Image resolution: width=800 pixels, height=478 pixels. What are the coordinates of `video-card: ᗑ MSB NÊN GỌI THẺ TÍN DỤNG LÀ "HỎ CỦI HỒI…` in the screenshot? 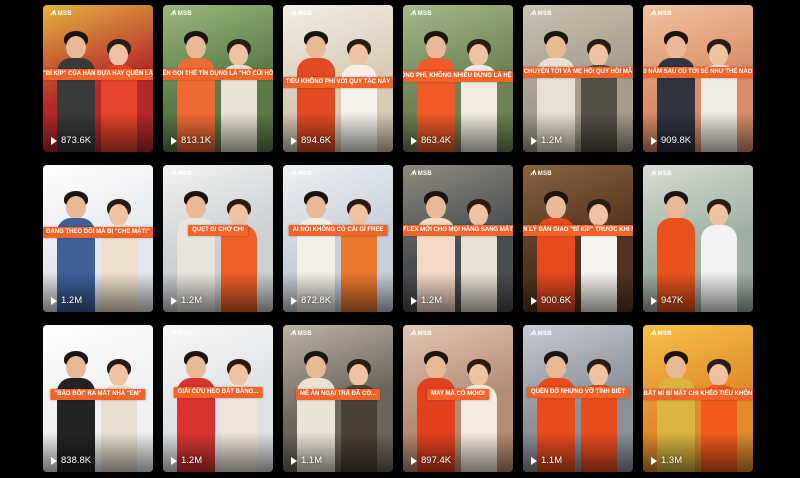 It's located at (218, 78).